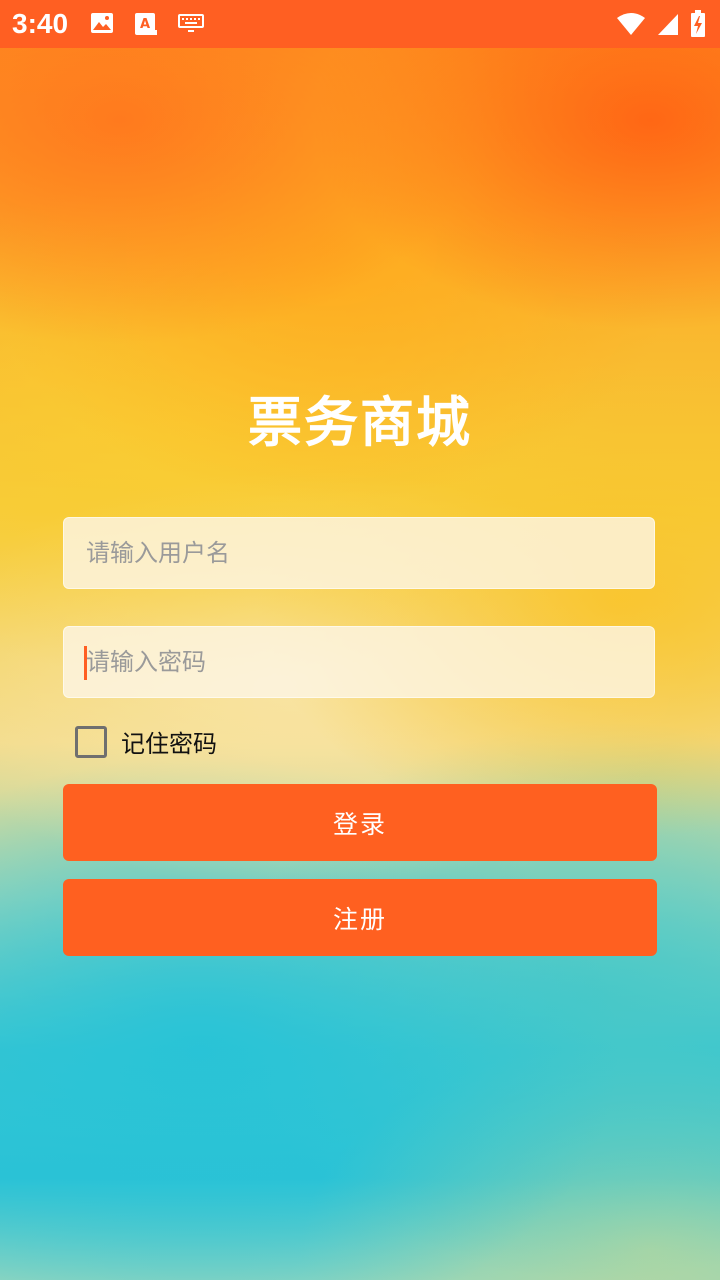 Image resolution: width=720 pixels, height=1280 pixels. I want to click on wifi-icon, so click(631, 26).